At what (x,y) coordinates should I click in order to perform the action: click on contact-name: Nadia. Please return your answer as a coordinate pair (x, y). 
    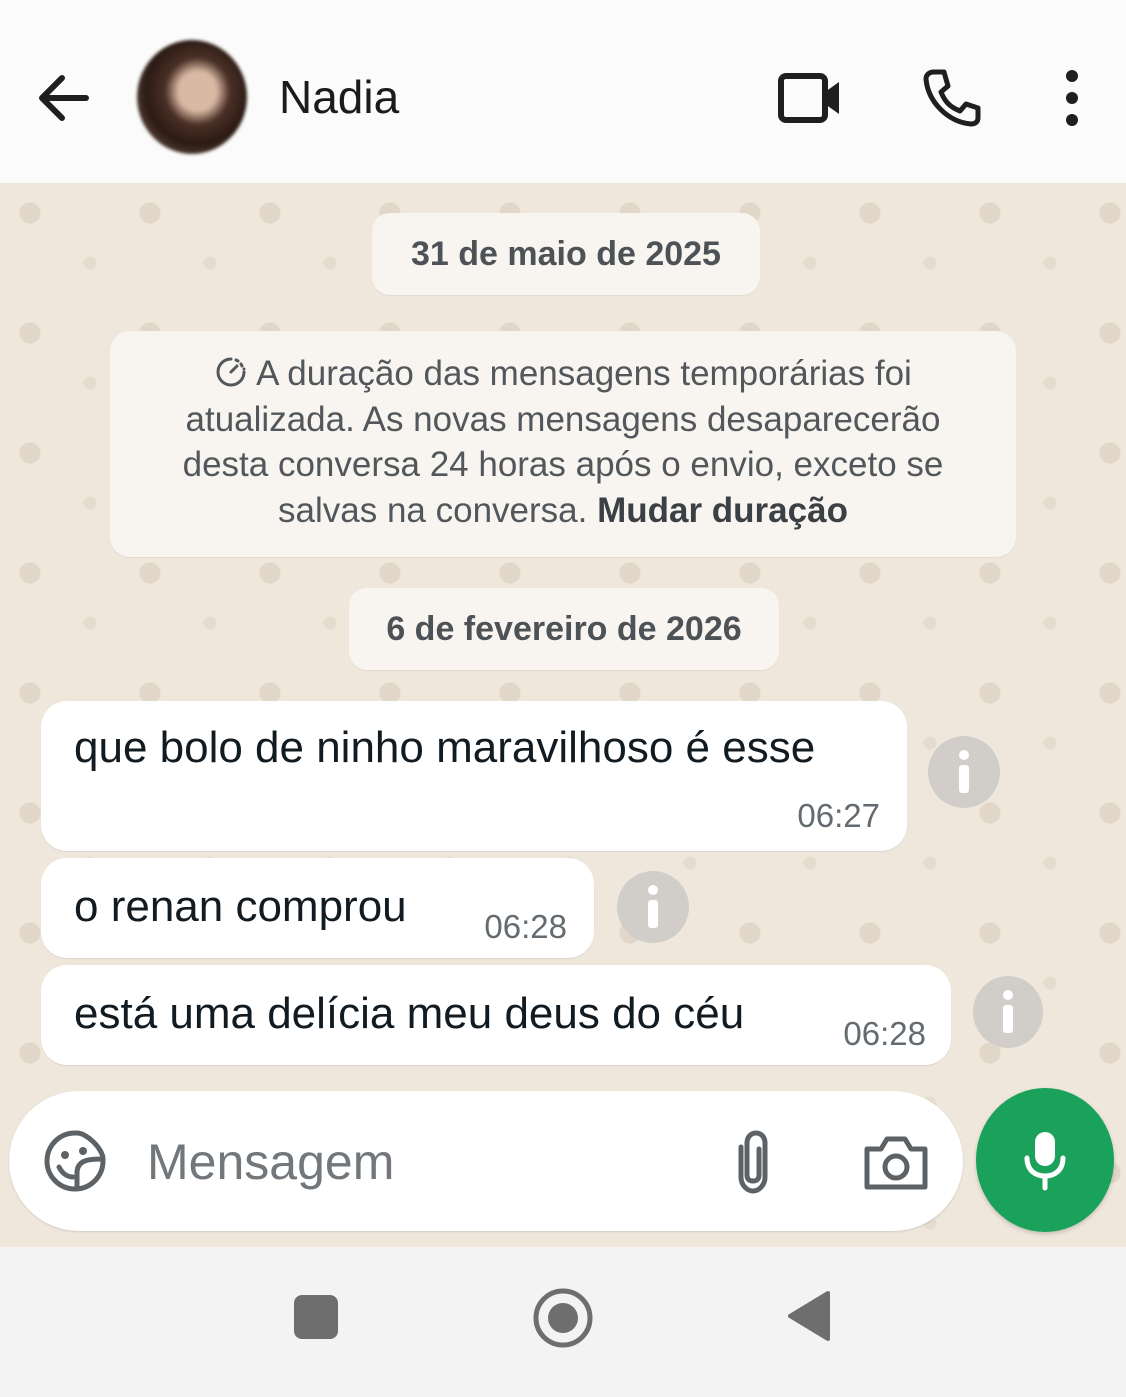
    Looking at the image, I should click on (339, 97).